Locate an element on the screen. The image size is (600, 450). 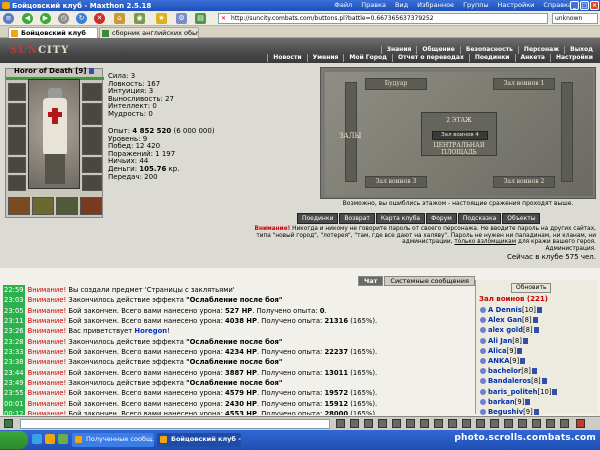
player-name: alex gold is located at coordinates (505, 330).